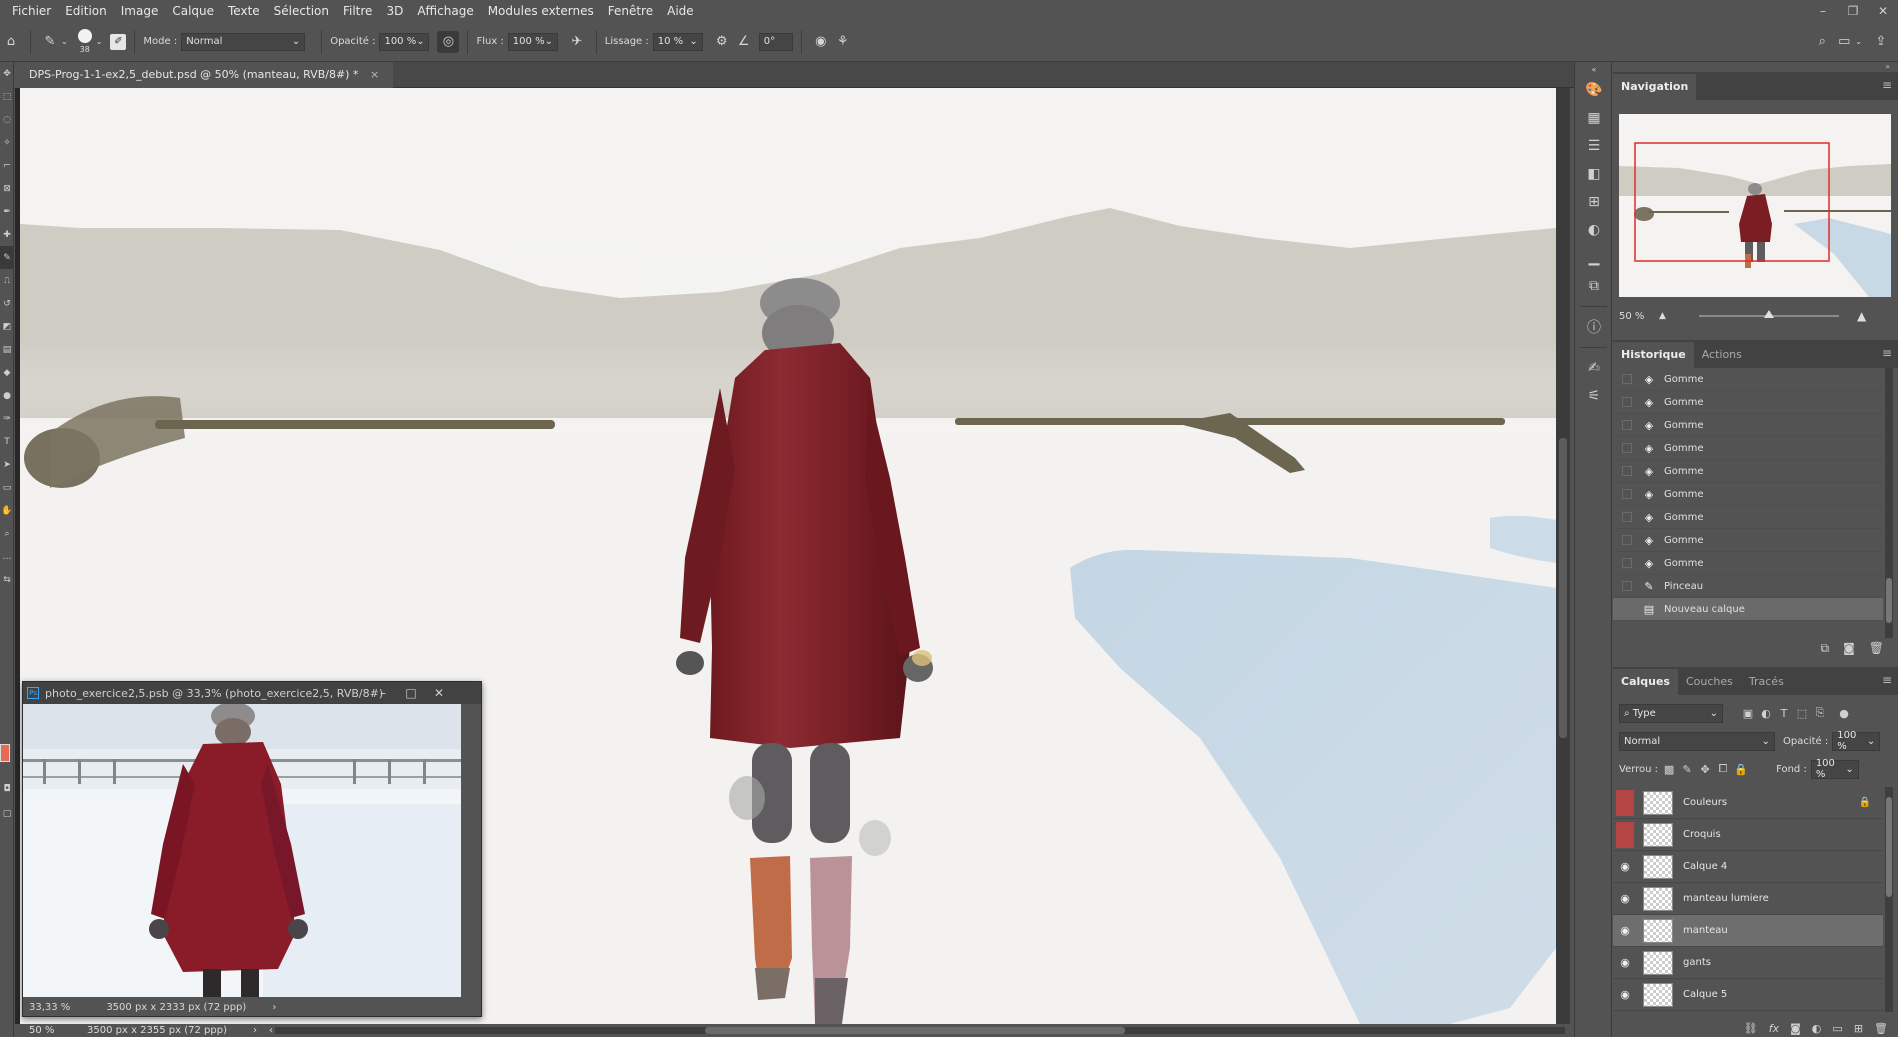 This screenshot has width=1898, height=1037. Describe the element at coordinates (1748, 995) in the screenshot. I see `layer-row: ◉ Calque 5` at that location.